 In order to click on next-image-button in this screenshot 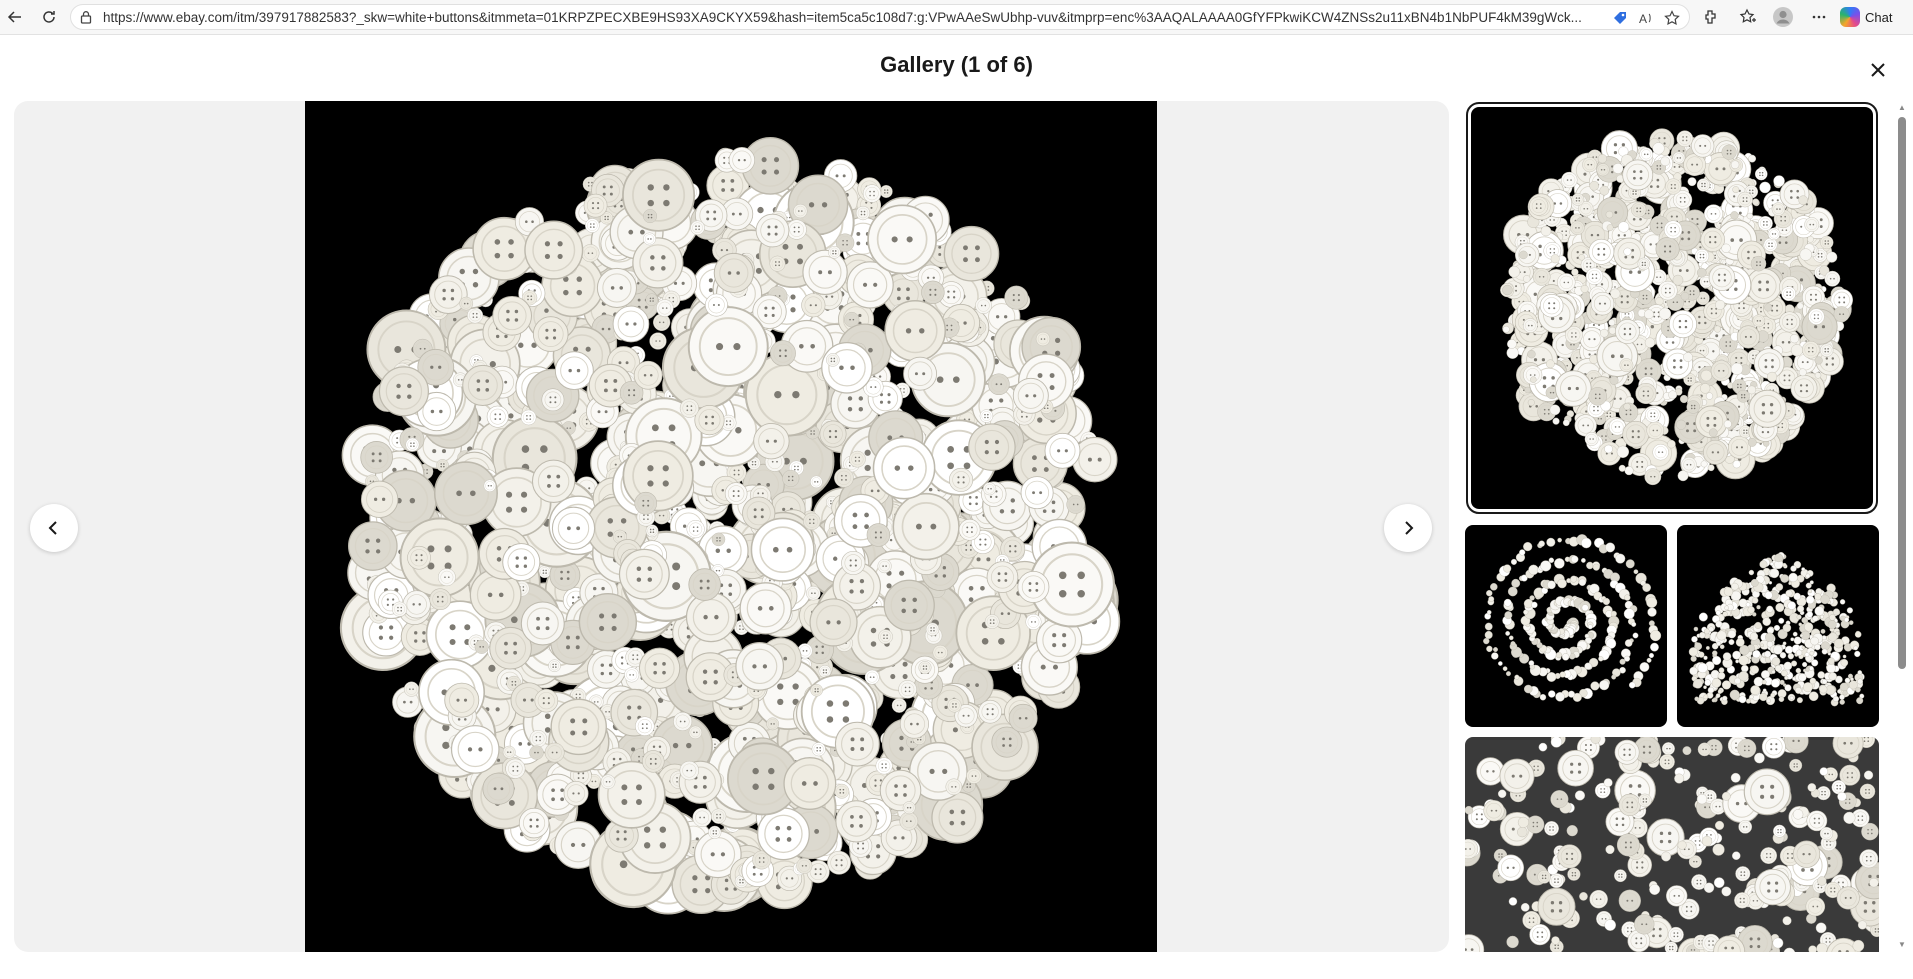, I will do `click(1408, 528)`.